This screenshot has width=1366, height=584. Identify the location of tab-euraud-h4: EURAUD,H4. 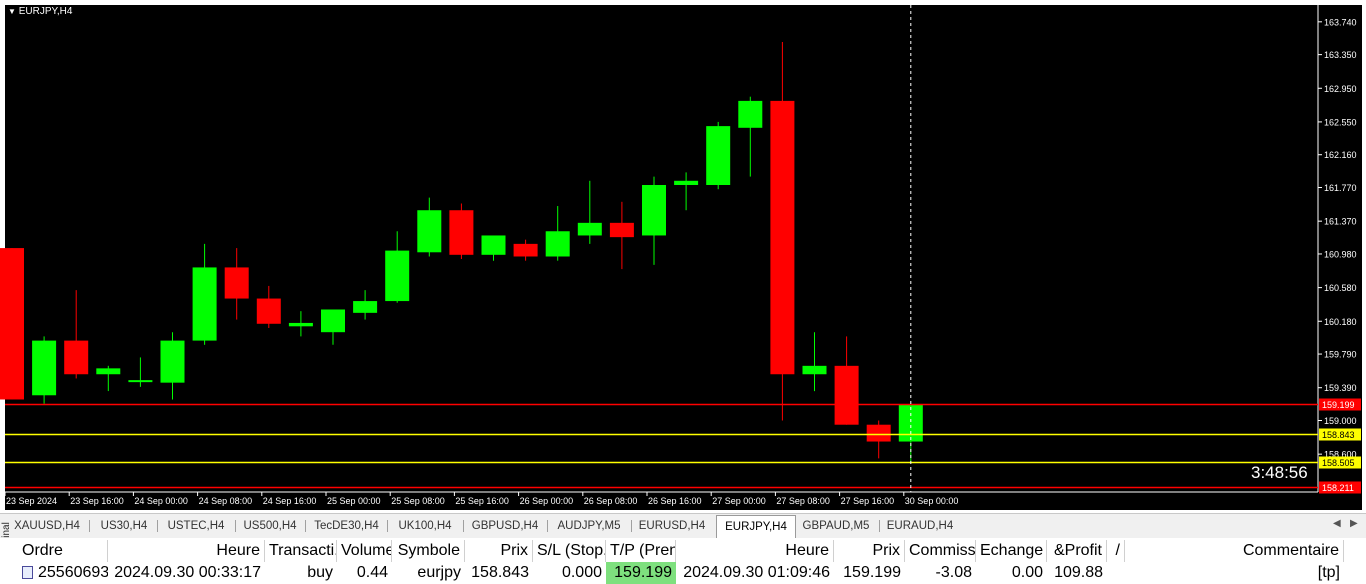
(920, 526).